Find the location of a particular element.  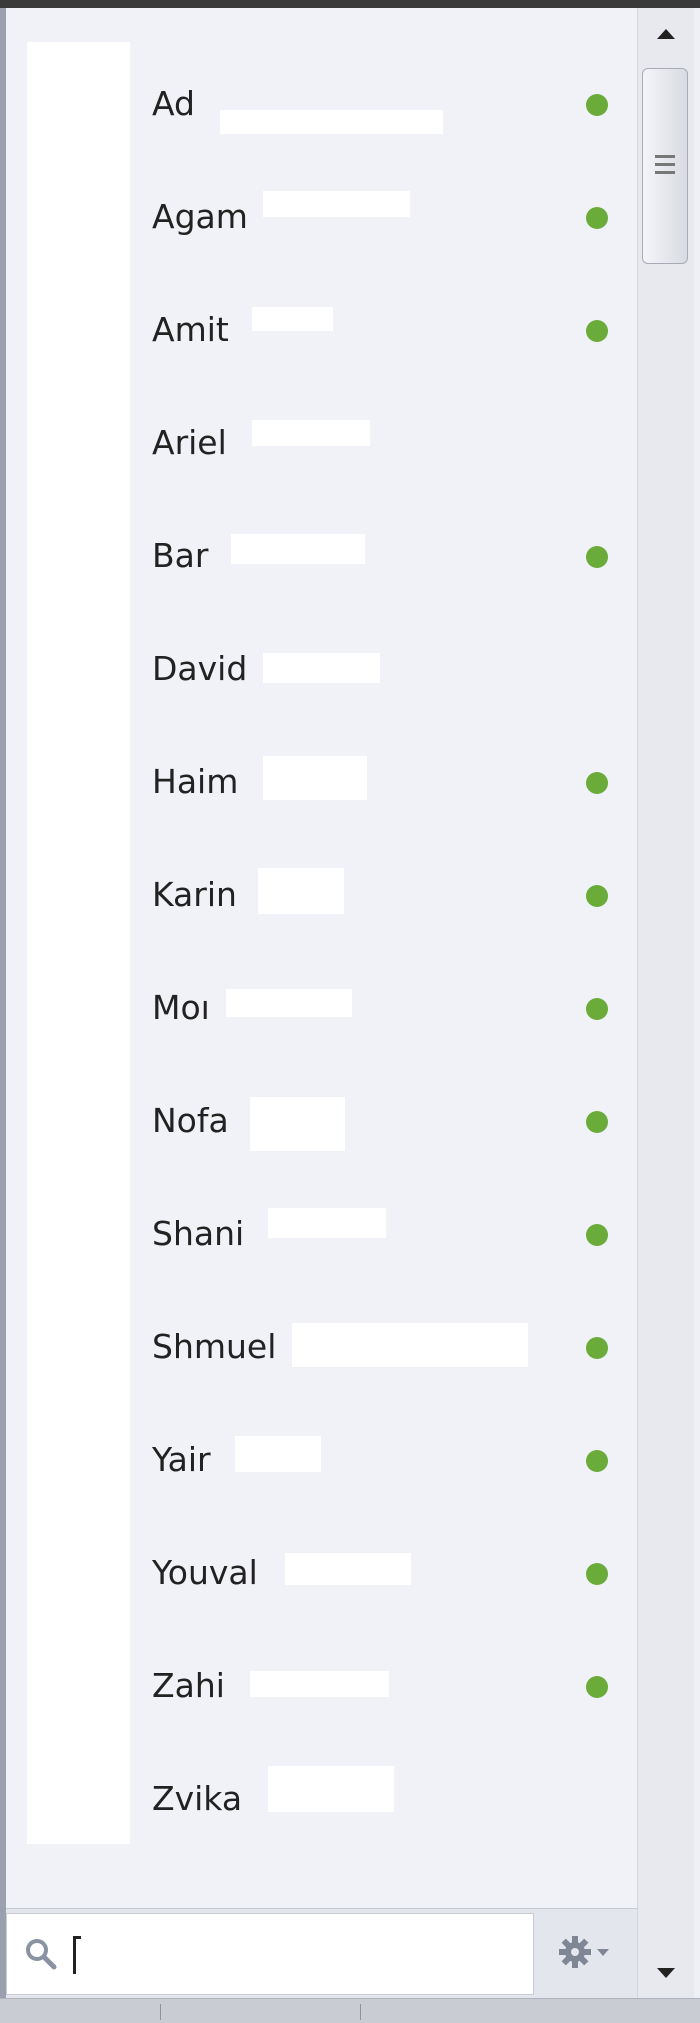

contact-name: Yair is located at coordinates (181, 1459).